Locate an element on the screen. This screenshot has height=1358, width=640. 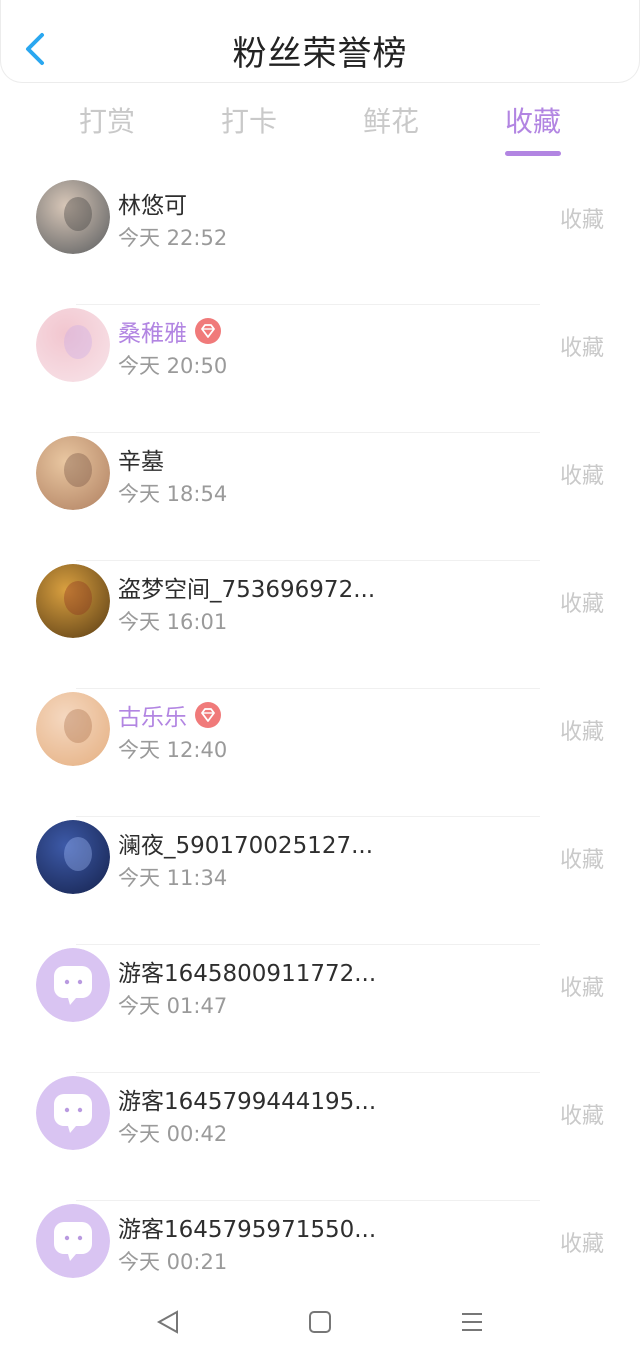
nav-back-button is located at coordinates (168, 1322).